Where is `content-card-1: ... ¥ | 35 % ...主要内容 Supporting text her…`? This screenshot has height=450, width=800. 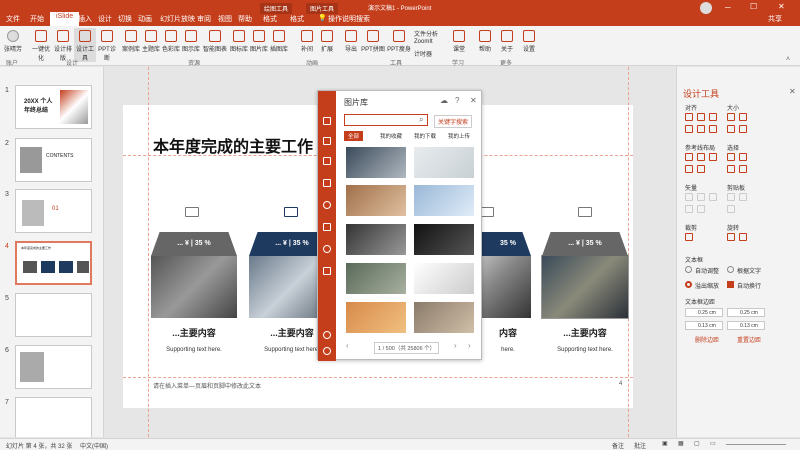
content-card-1: ... ¥ | 35 % ...主要内容 Supporting text her… is located at coordinates (194, 292).